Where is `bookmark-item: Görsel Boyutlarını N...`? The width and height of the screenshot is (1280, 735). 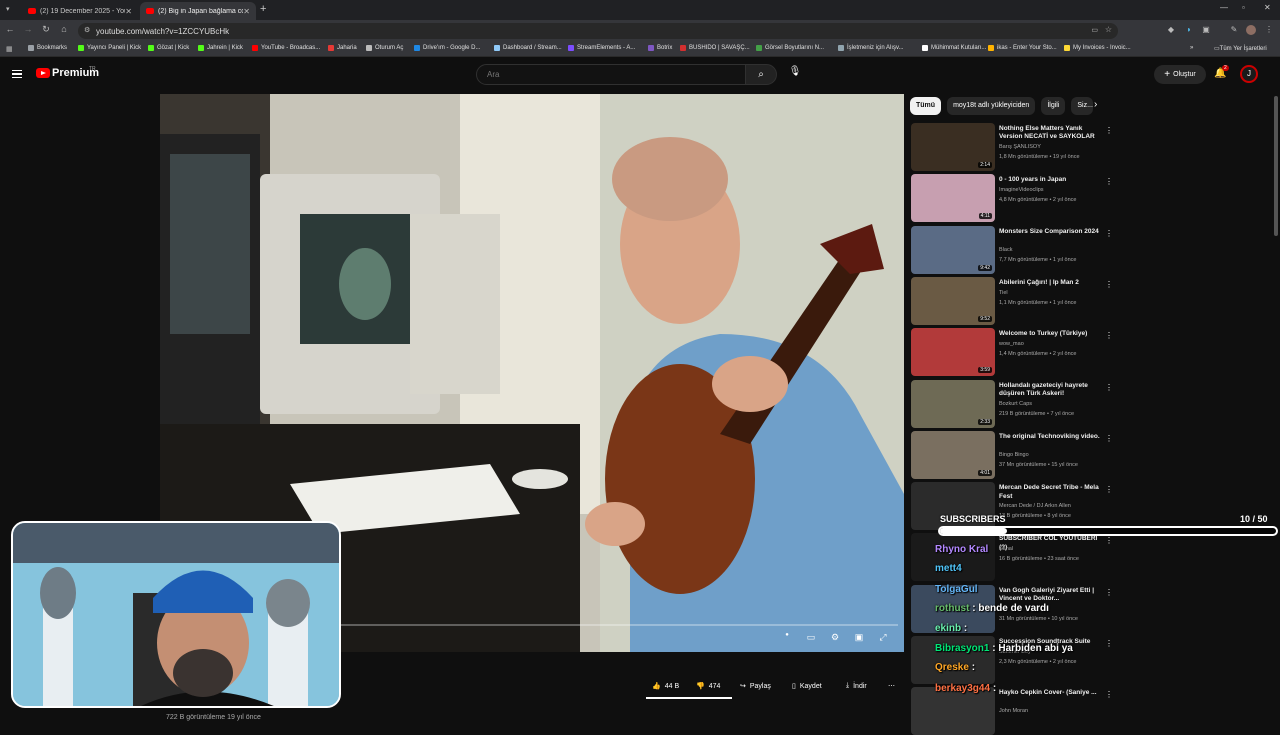
bookmark-item: Görsel Boyutlarını N... is located at coordinates (790, 48).